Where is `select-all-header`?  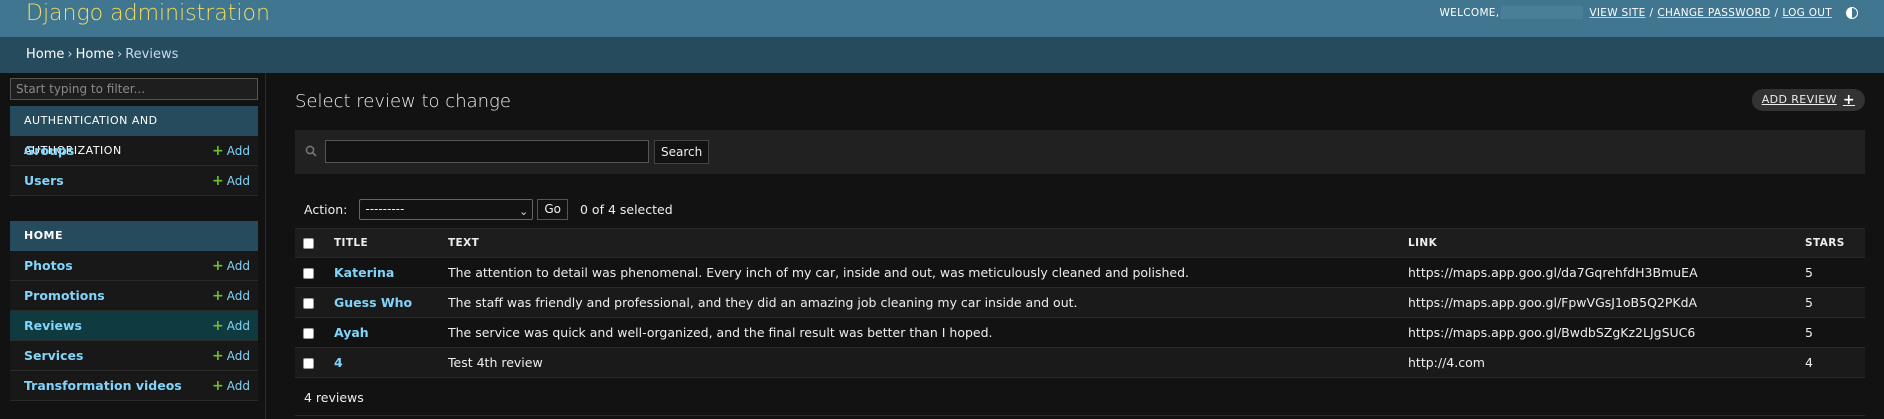 select-all-header is located at coordinates (310, 243).